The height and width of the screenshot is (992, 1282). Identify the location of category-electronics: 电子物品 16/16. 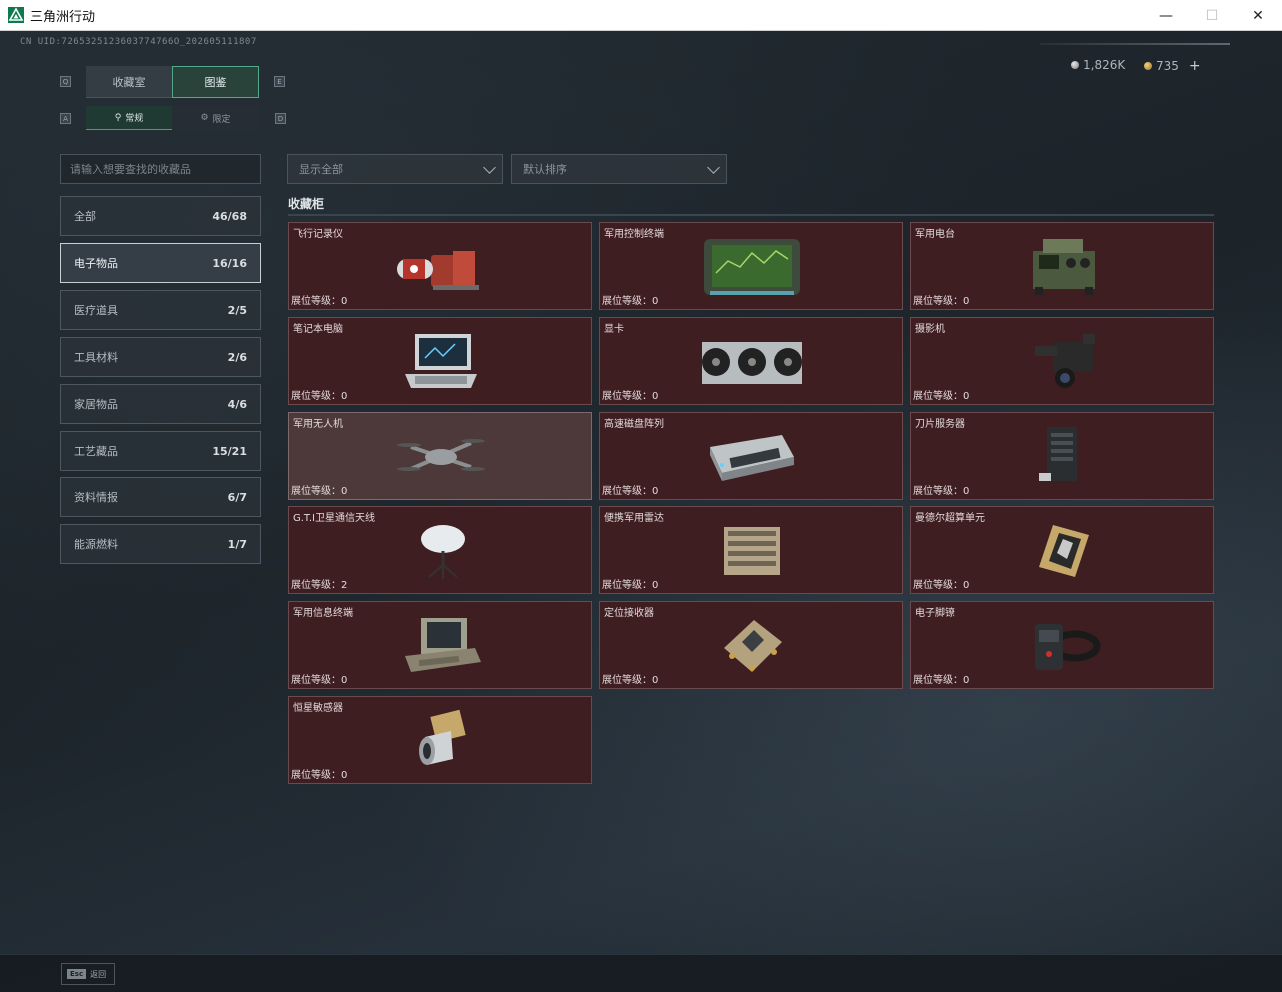
(160, 263).